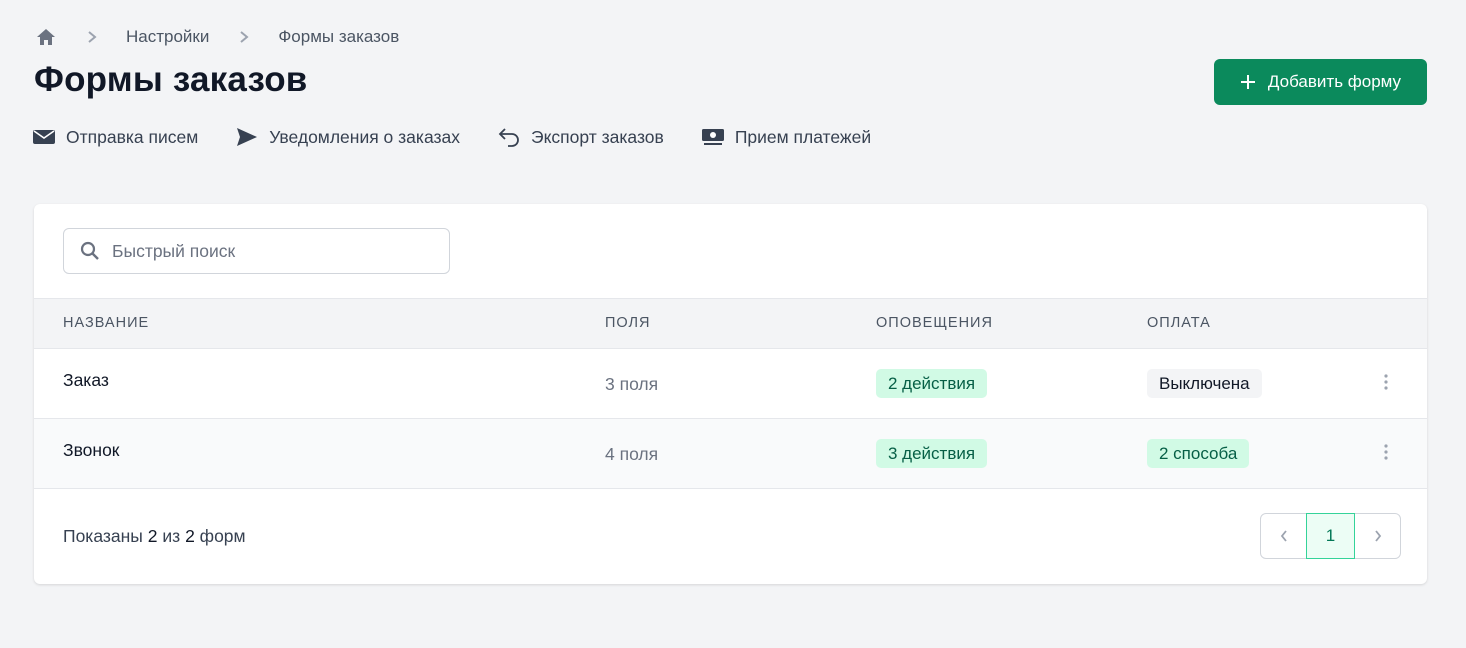  Describe the element at coordinates (46, 37) in the screenshot. I see `home-icon` at that location.